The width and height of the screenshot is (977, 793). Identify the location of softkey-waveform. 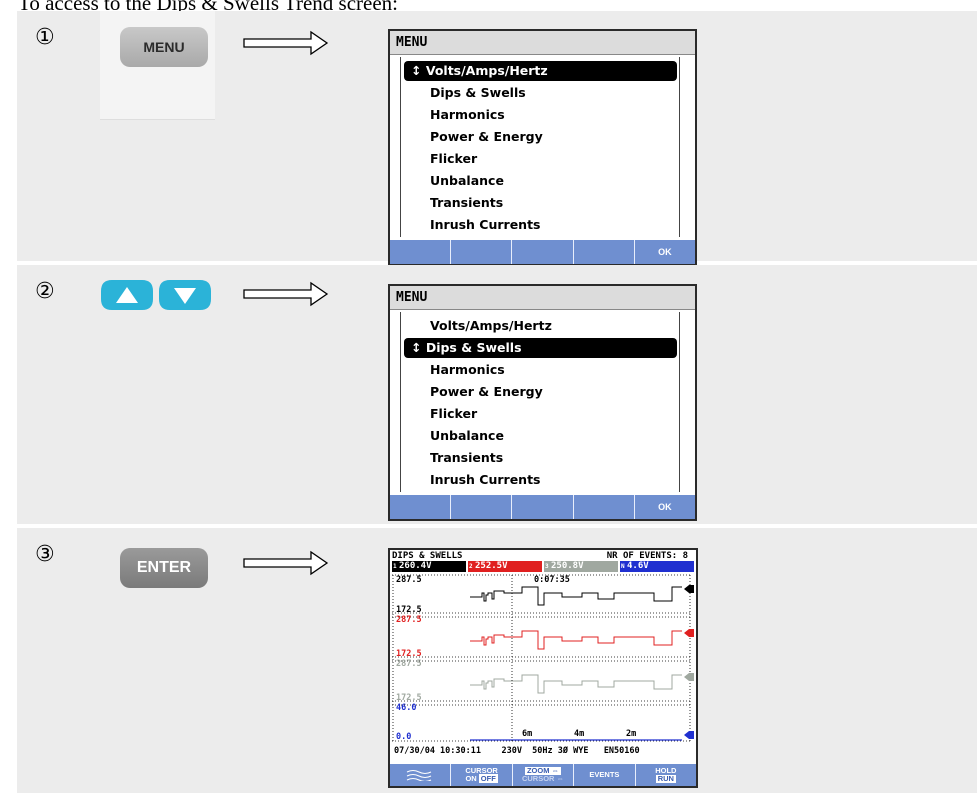
(421, 775).